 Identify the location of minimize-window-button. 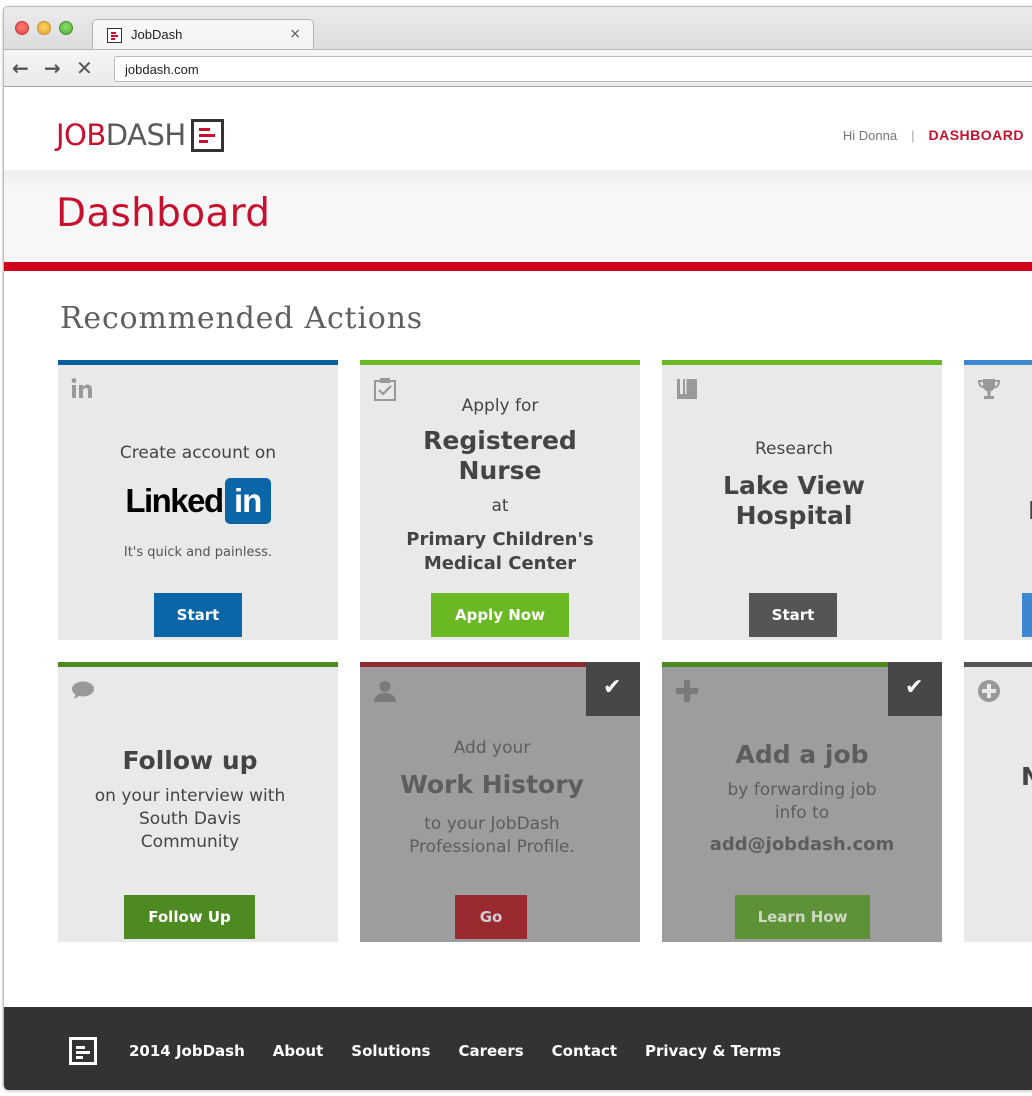
(44, 28).